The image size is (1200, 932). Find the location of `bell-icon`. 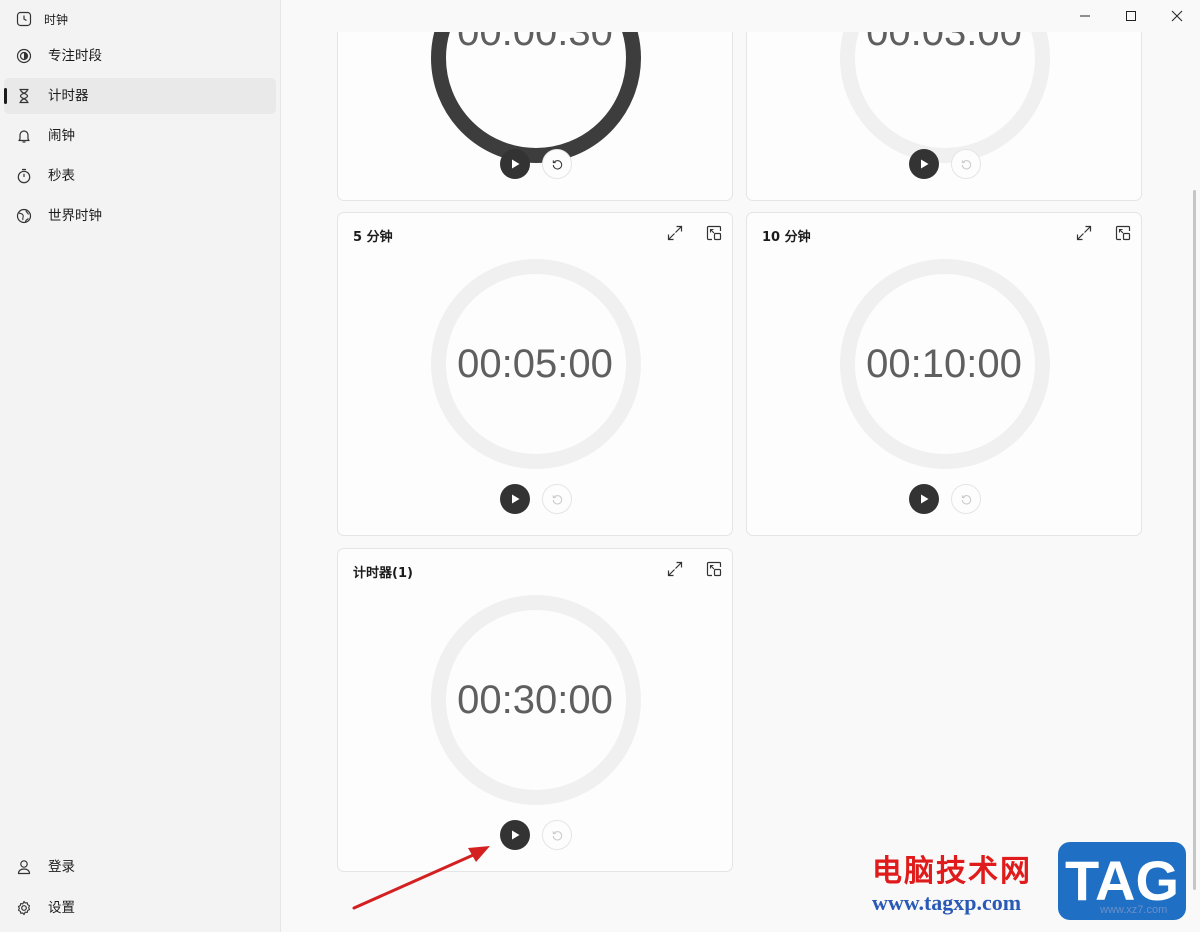

bell-icon is located at coordinates (24, 136).